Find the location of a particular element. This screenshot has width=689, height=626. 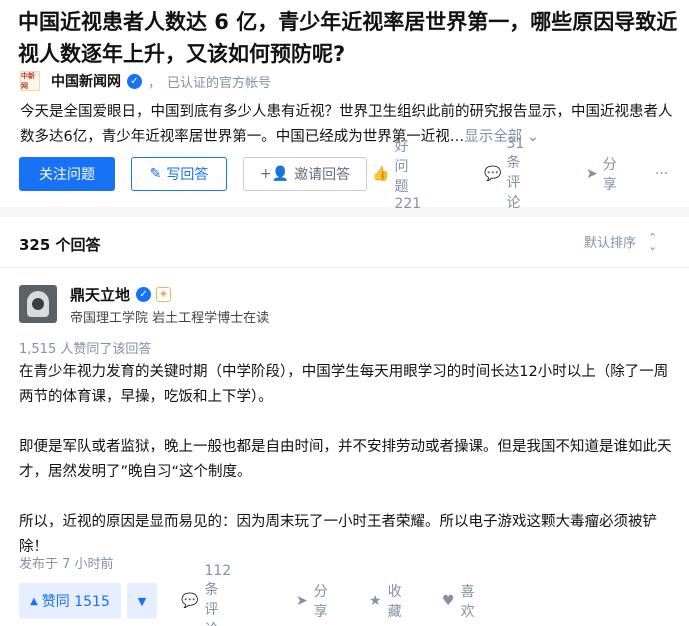

write-answer-button: ✎ 写回答 is located at coordinates (179, 174).